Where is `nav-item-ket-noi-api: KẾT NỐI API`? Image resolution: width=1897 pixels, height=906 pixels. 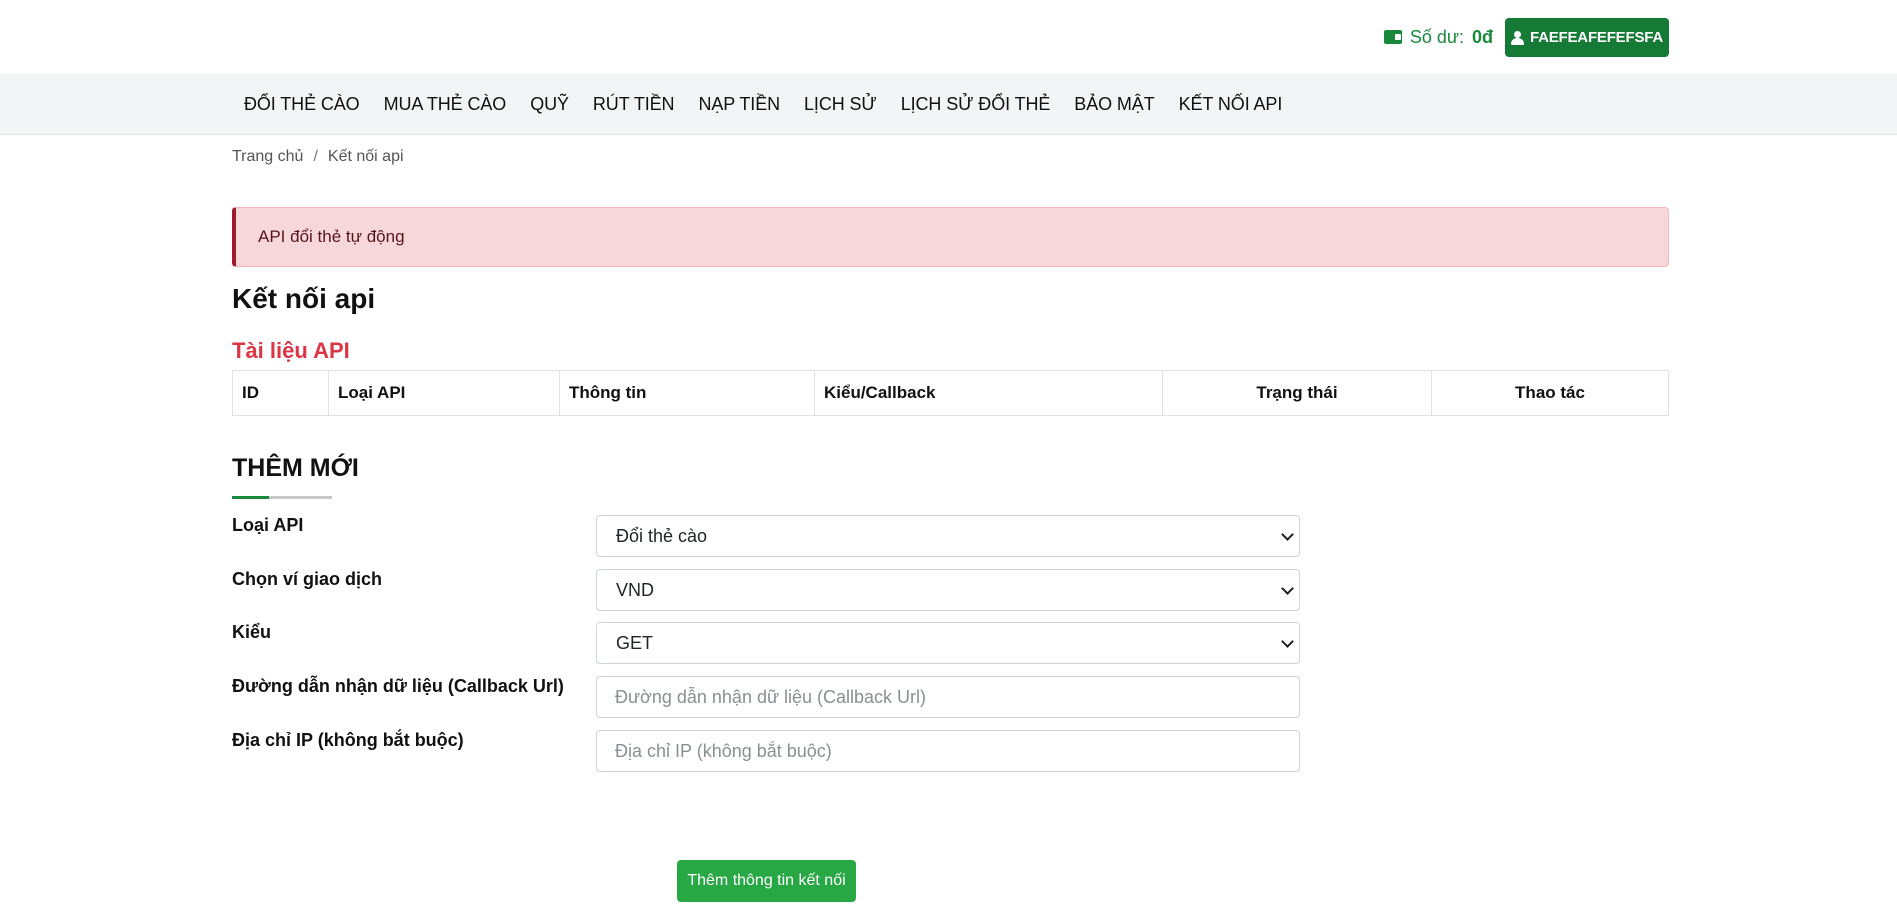 nav-item-ket-noi-api: KẾT NỐI API is located at coordinates (1231, 104).